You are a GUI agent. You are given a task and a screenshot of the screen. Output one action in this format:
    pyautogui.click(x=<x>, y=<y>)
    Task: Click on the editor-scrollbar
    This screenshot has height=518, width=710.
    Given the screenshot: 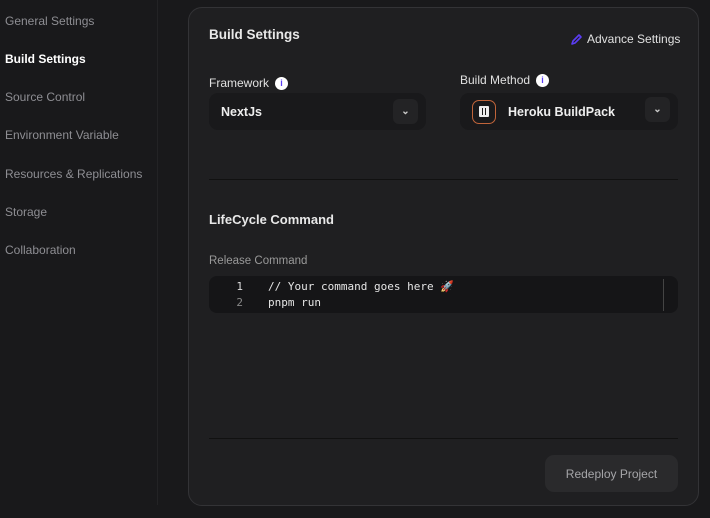 What is the action you would take?
    pyautogui.click(x=663, y=295)
    